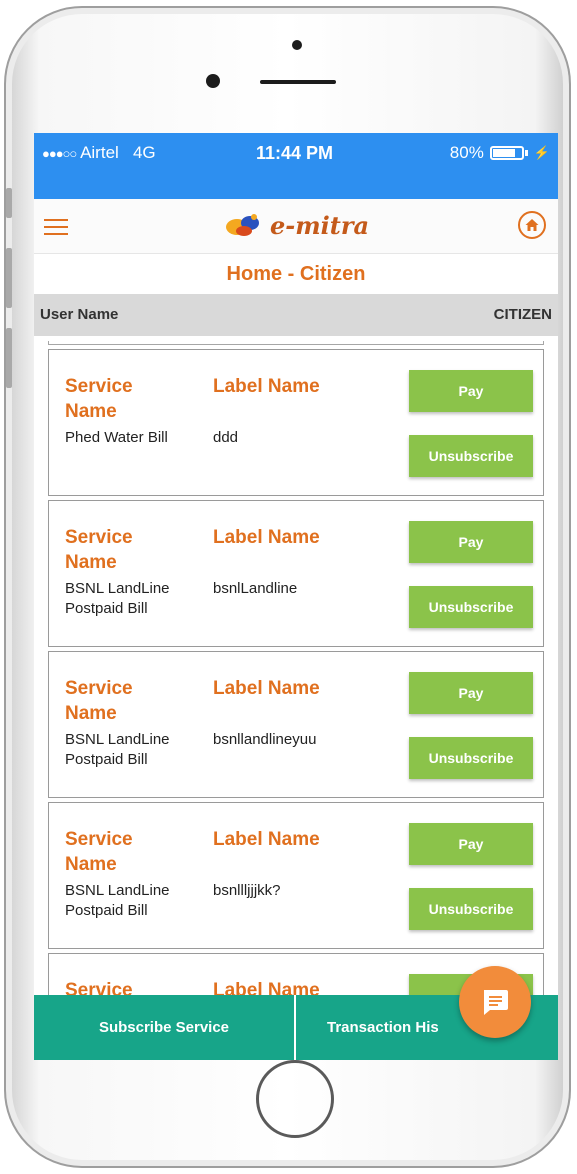 Image resolution: width=577 pixels, height=1174 pixels. I want to click on phone-home-button, so click(295, 1099).